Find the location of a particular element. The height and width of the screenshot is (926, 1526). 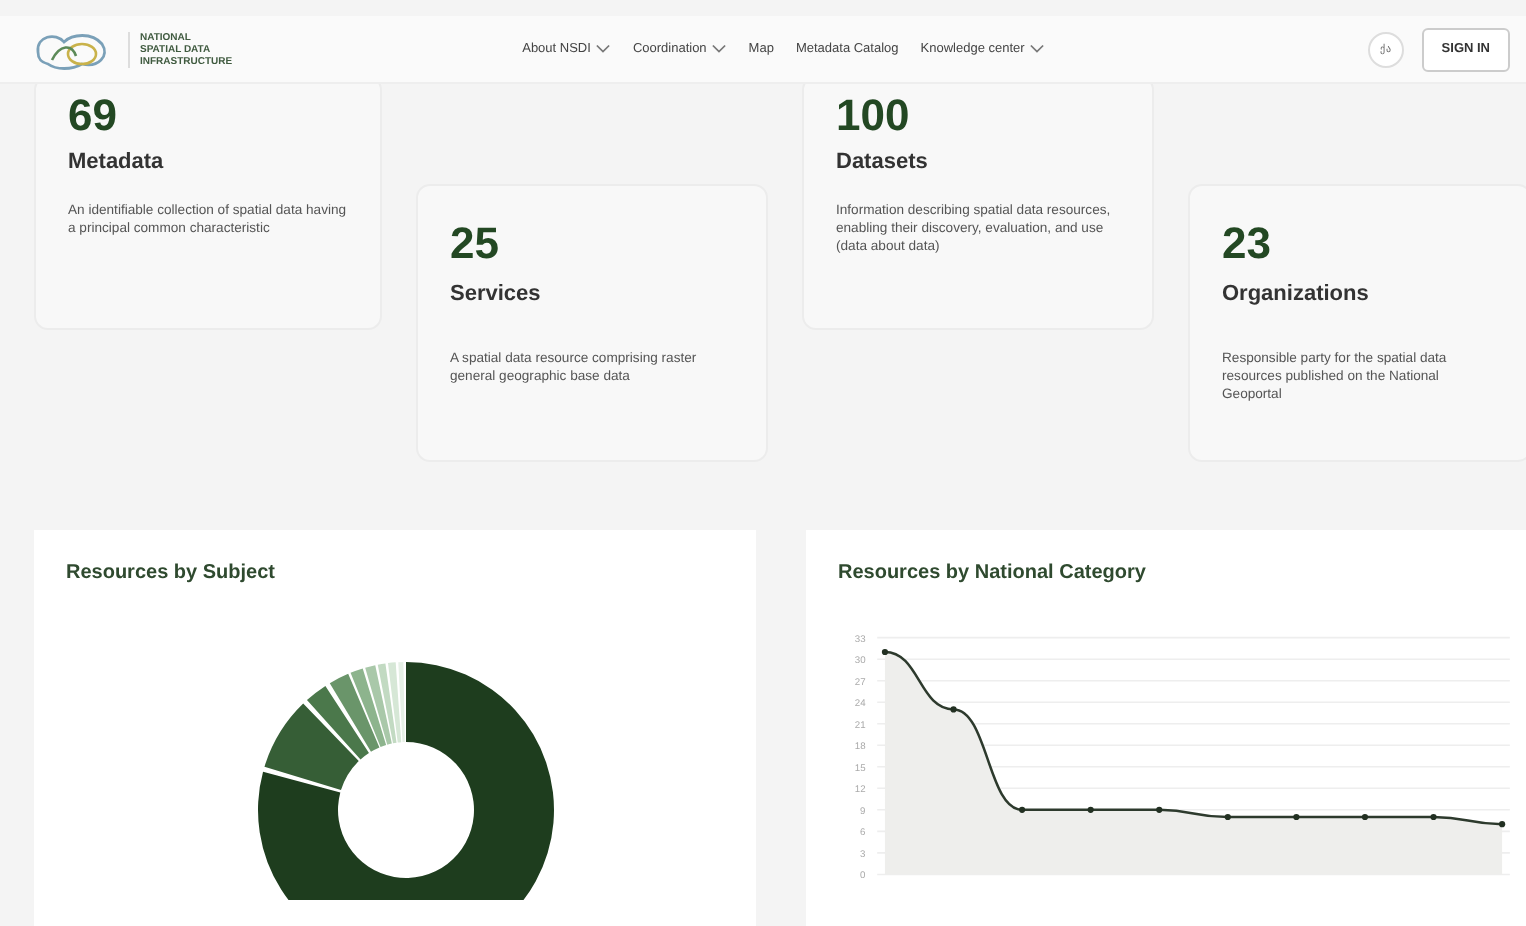

stat-number: 100 is located at coordinates (874, 116).